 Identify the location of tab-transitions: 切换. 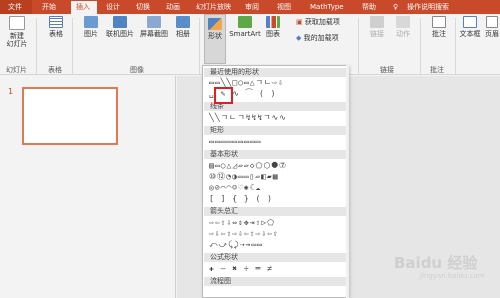
(143, 7).